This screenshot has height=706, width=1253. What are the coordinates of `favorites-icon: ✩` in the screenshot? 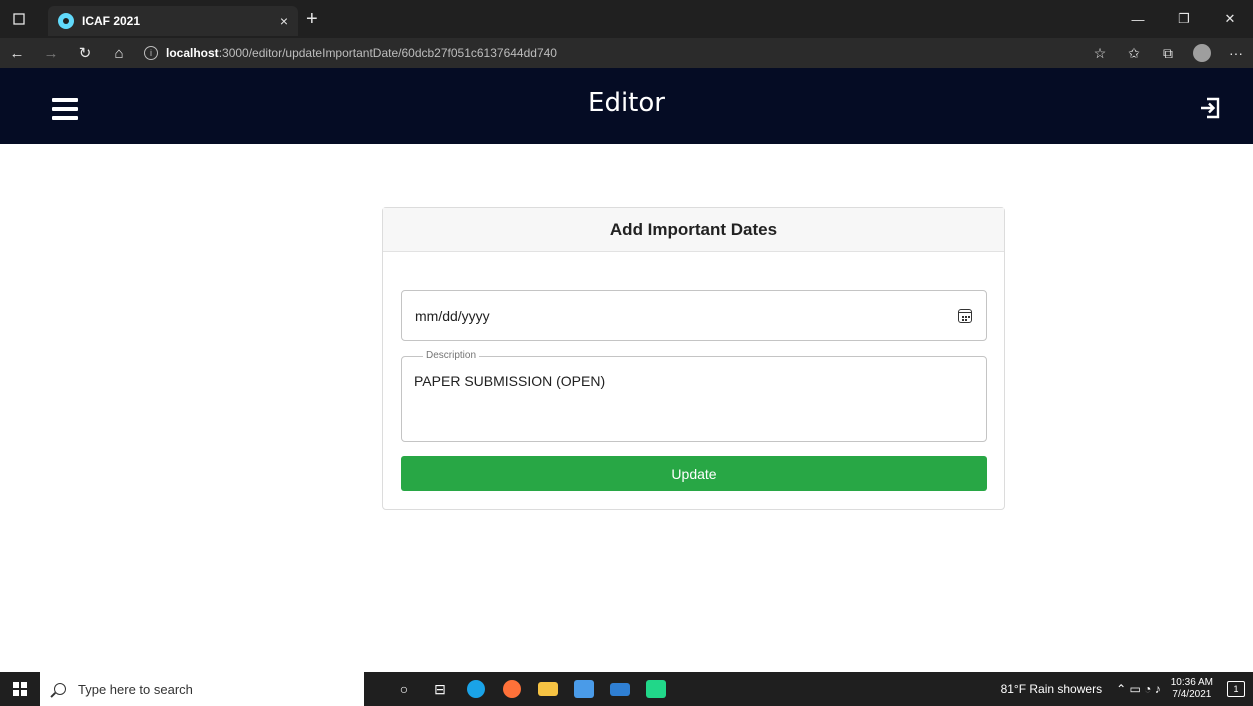 It's located at (1134, 53).